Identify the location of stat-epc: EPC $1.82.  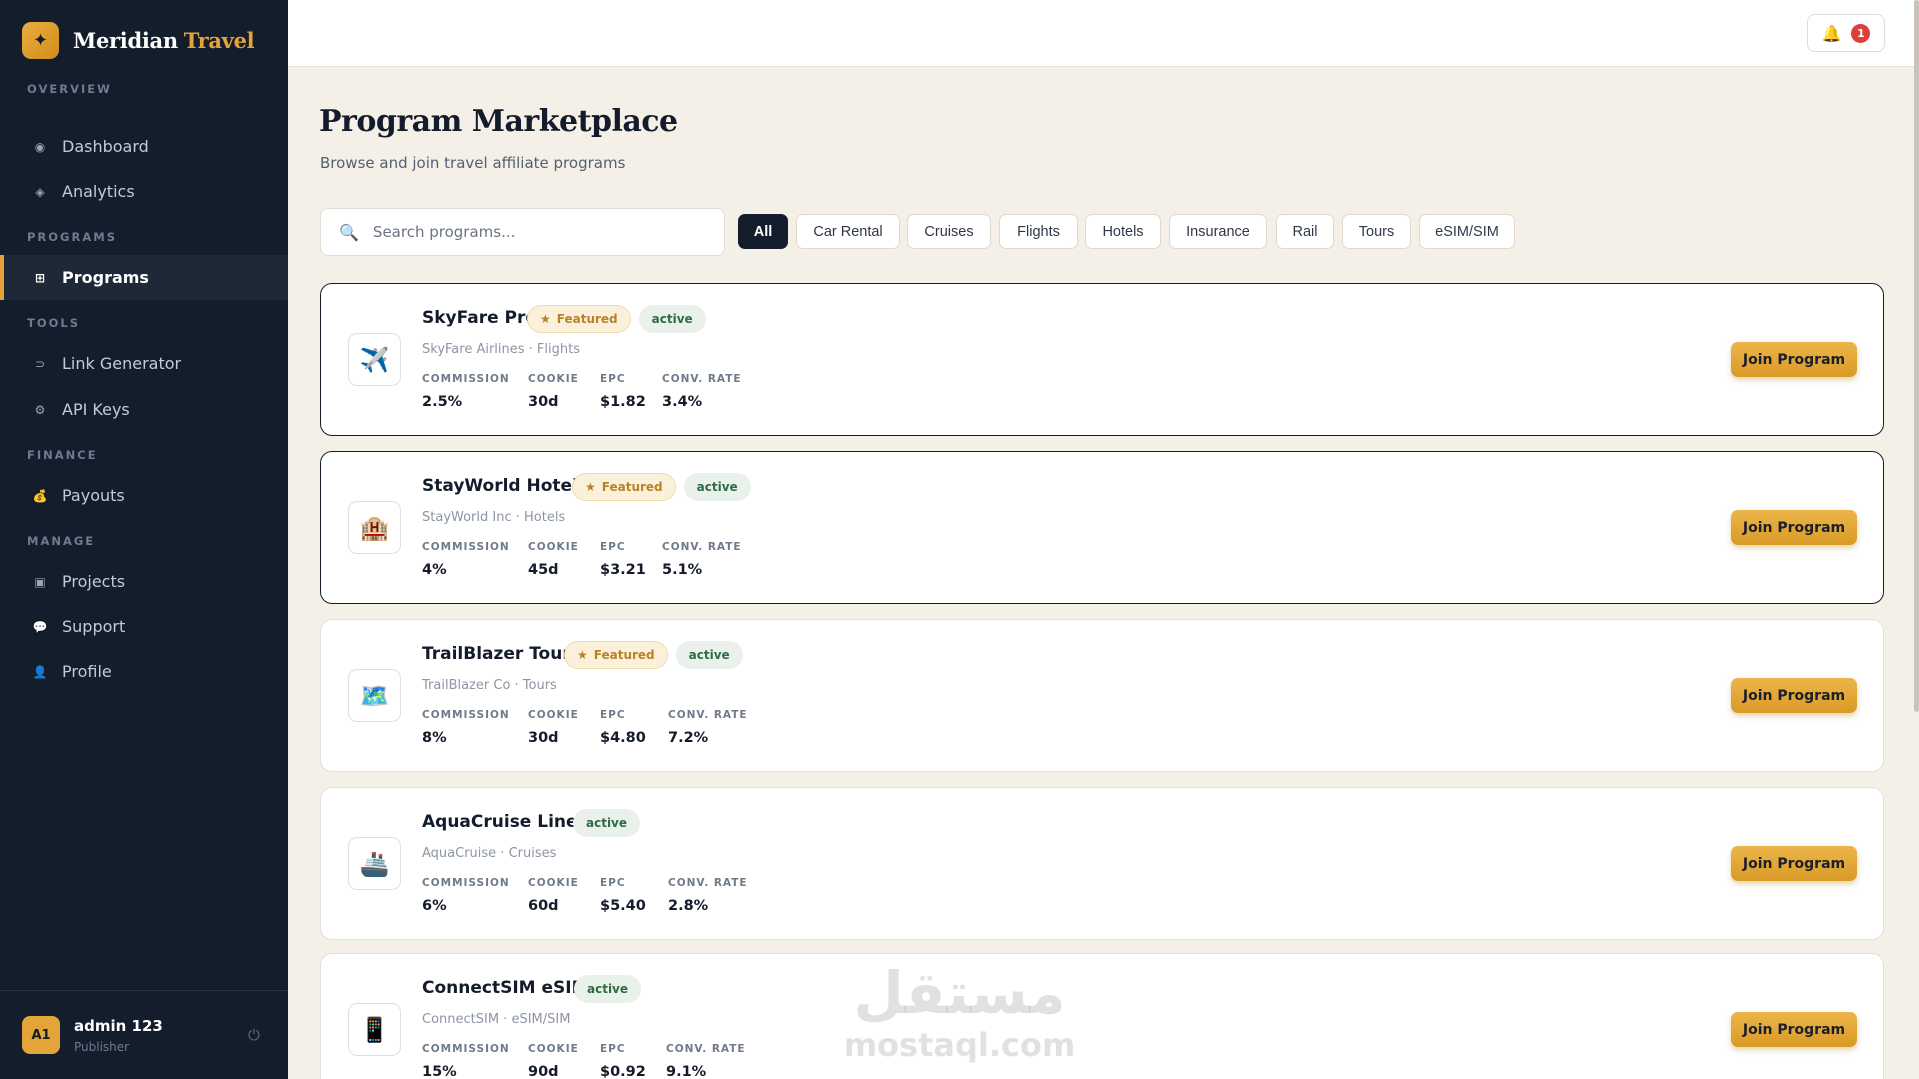
(623, 391).